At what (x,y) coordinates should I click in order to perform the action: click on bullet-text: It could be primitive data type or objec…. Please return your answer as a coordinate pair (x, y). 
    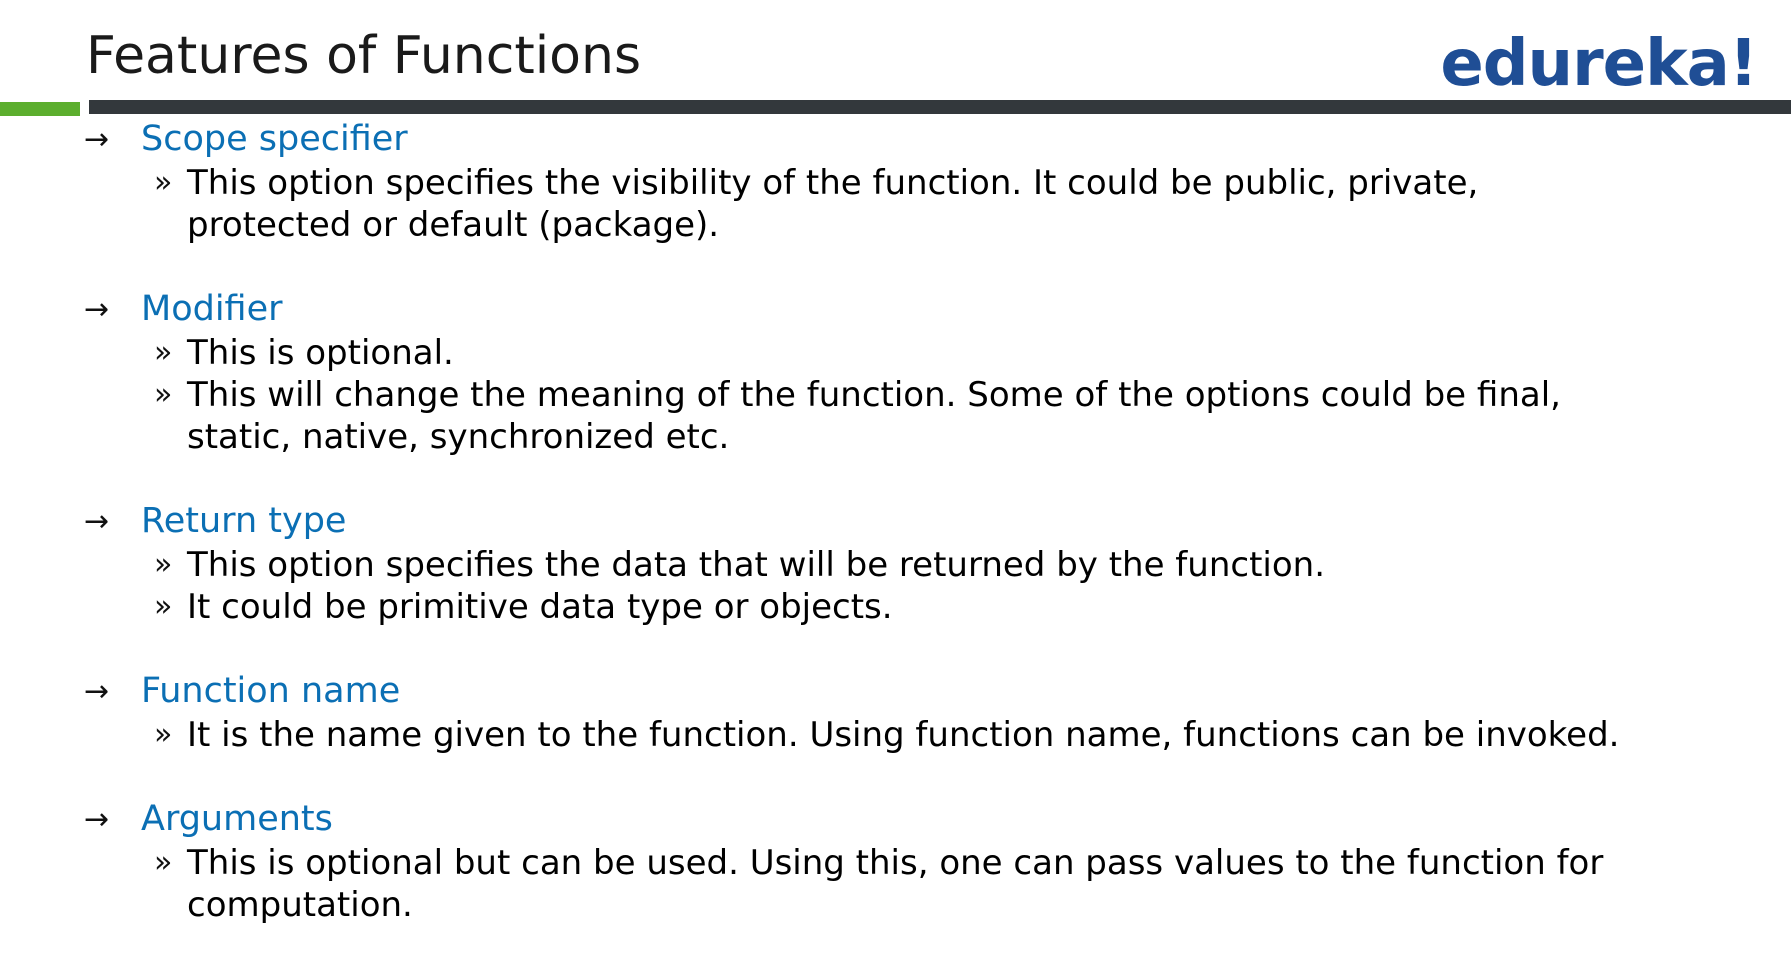
    Looking at the image, I should click on (540, 607).